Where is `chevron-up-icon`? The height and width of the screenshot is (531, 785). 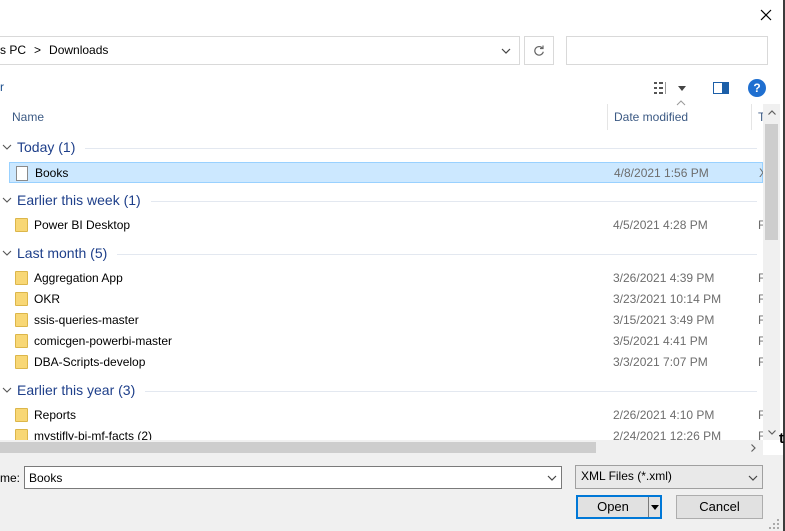 chevron-up-icon is located at coordinates (771, 112).